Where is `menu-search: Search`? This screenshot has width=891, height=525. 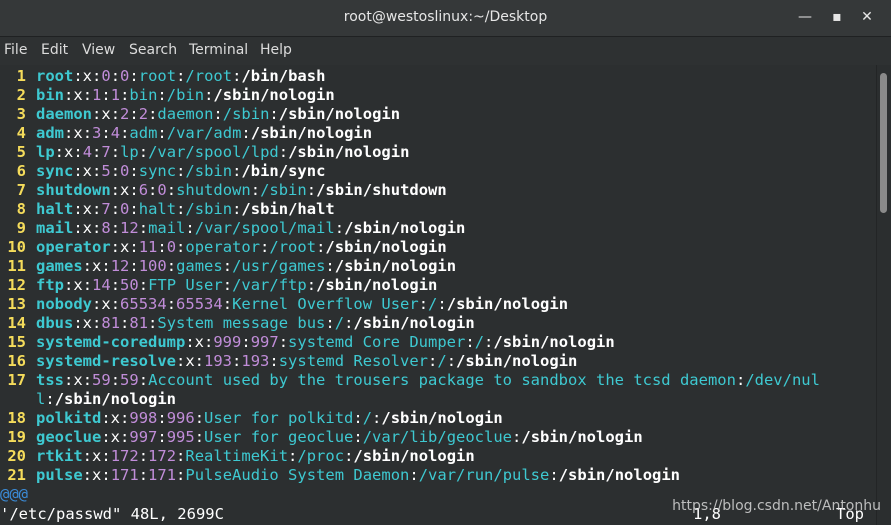 menu-search: Search is located at coordinates (153, 50).